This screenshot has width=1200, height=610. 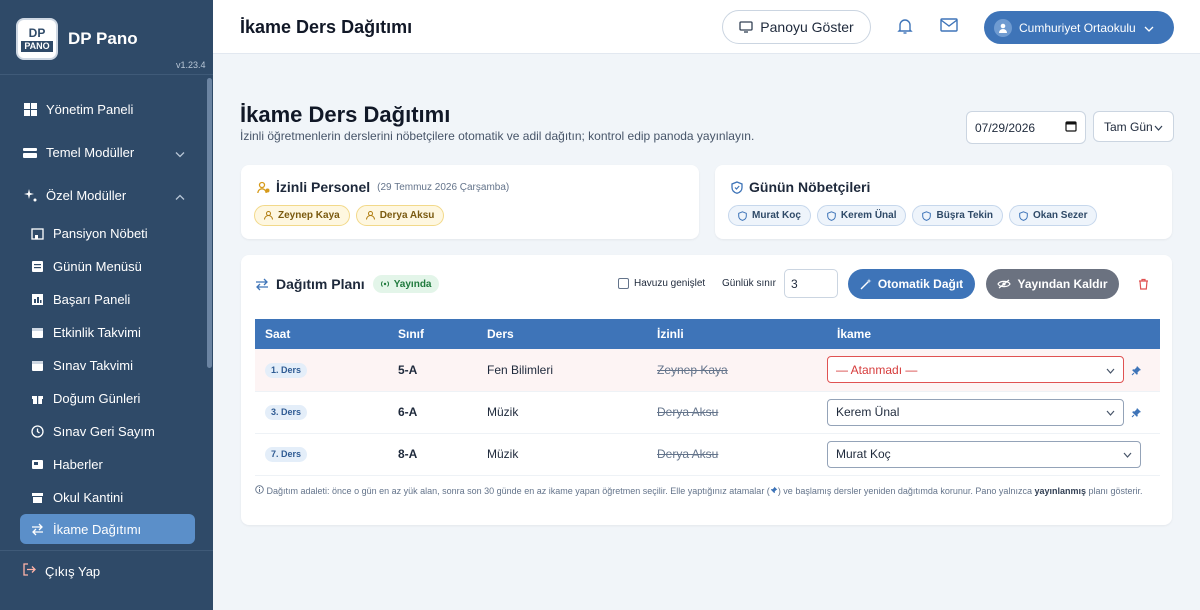 I want to click on unpublish-label: Yayından Kaldır, so click(x=1062, y=284).